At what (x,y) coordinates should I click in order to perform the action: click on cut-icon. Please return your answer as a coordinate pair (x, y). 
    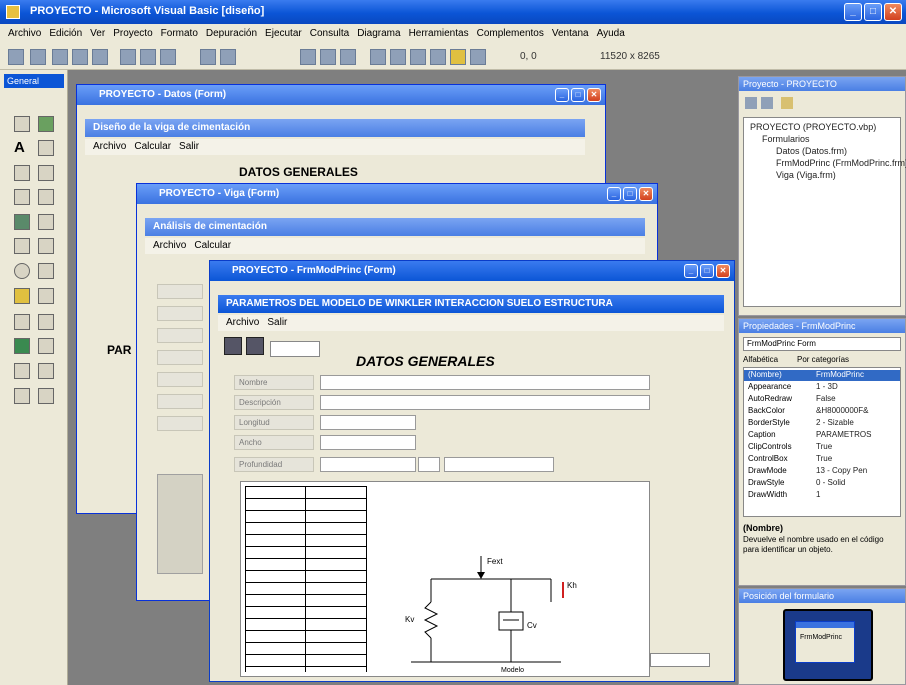
    Looking at the image, I should click on (128, 57).